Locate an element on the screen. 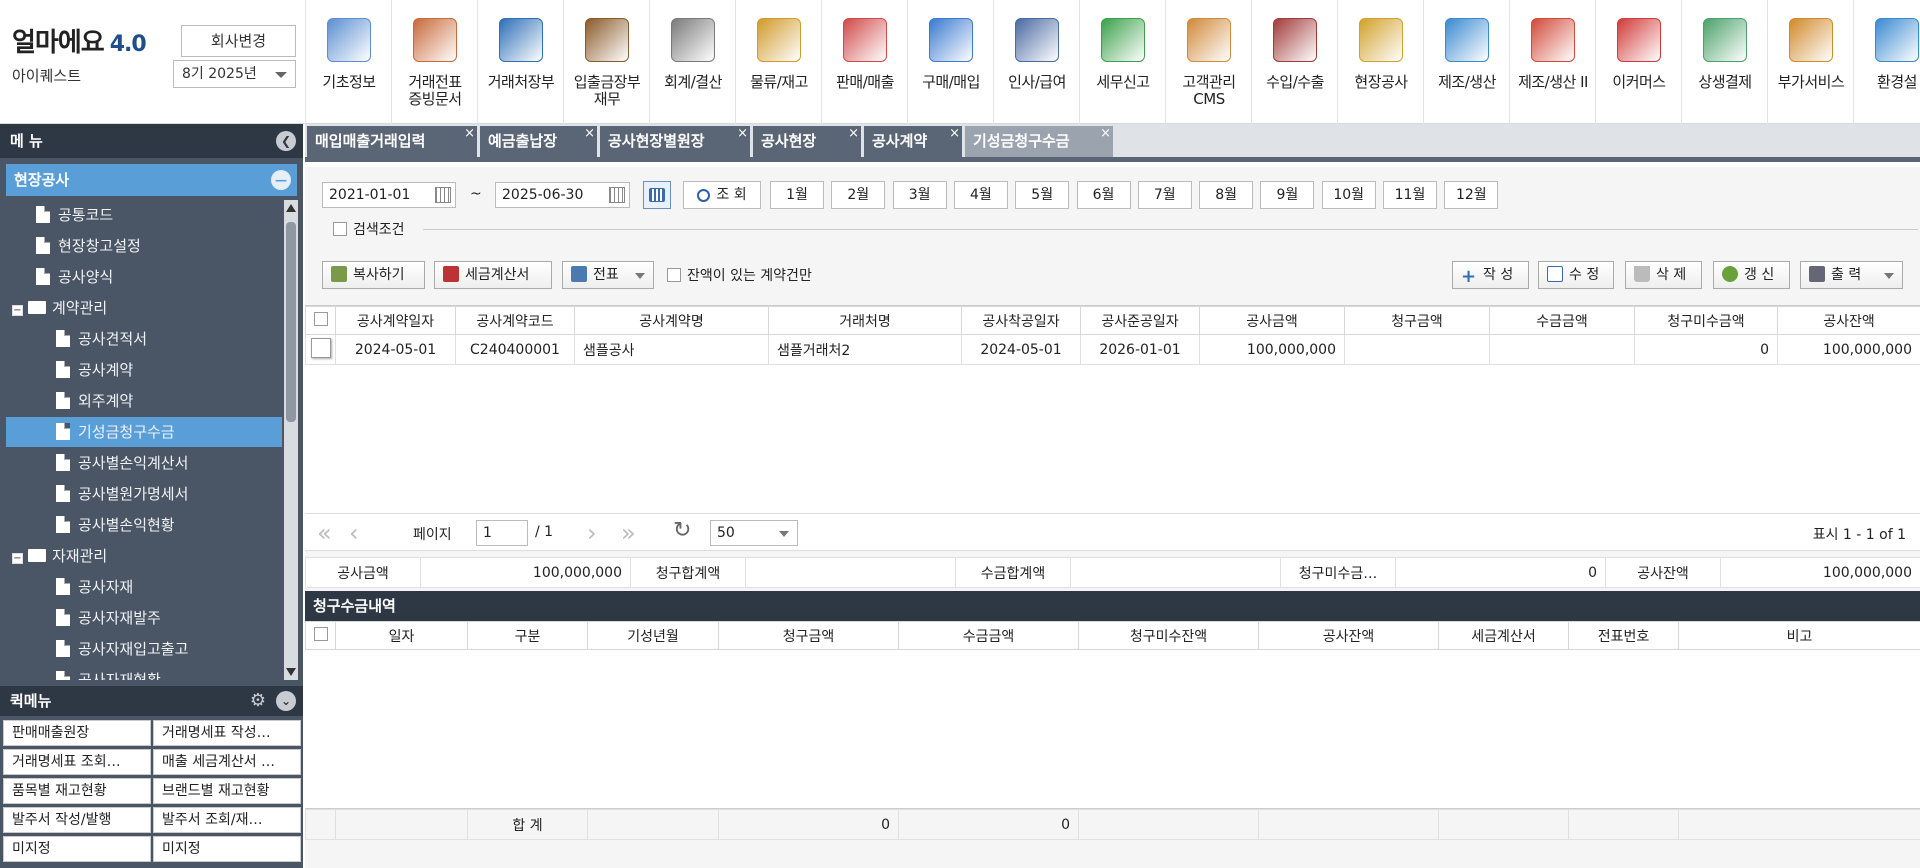  first-page-icon: « is located at coordinates (324, 533).